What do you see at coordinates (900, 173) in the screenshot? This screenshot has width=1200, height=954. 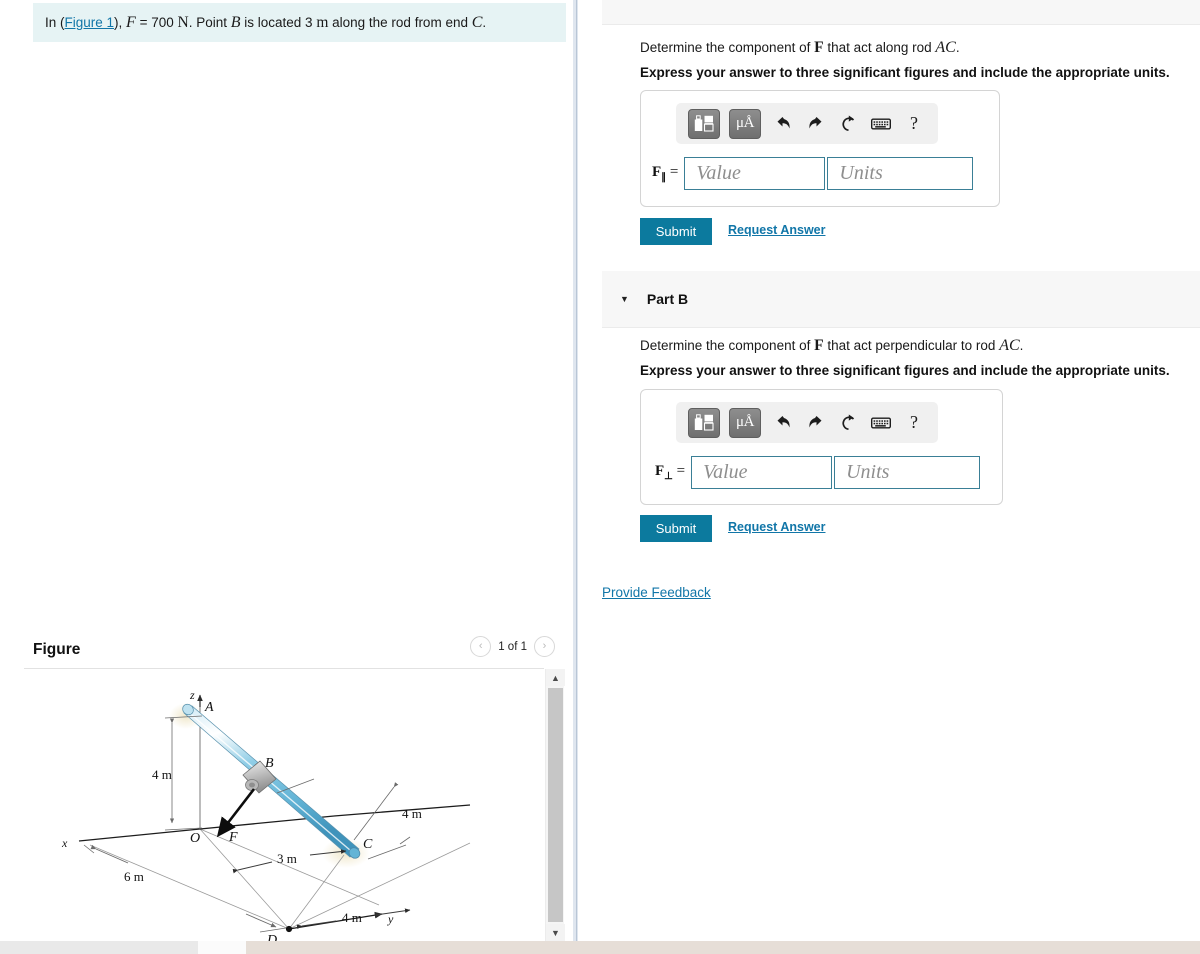 I see `part-a-units-input: Units` at bounding box center [900, 173].